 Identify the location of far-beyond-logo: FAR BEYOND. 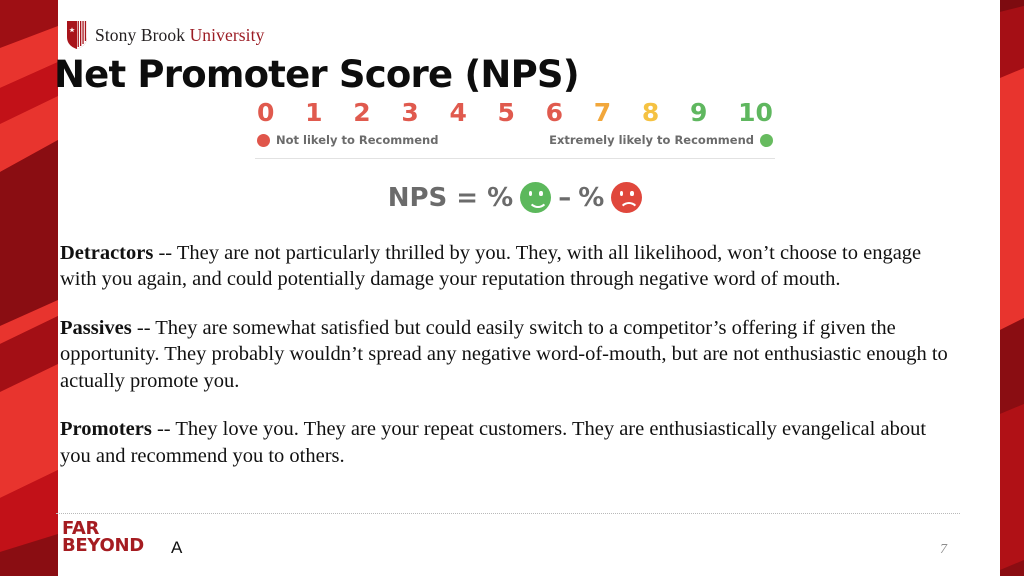
(103, 538).